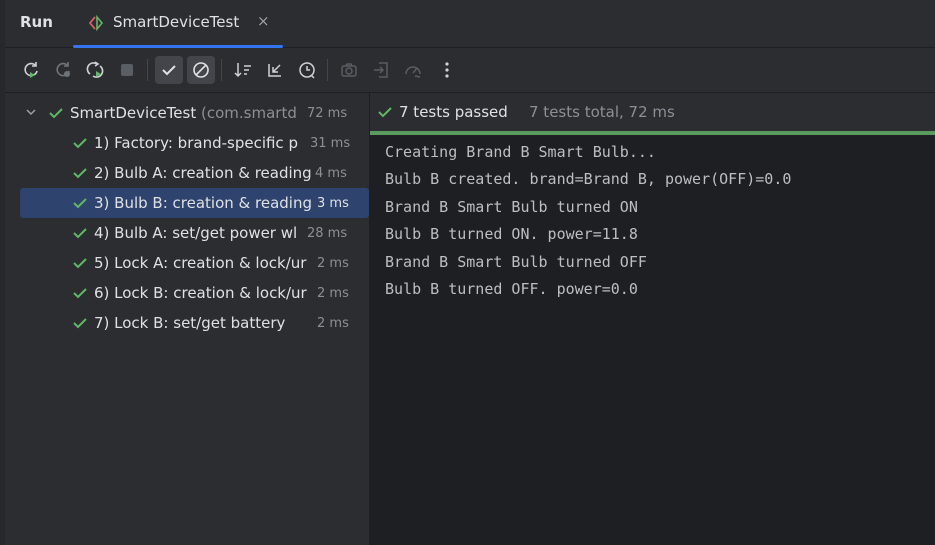 The width and height of the screenshot is (935, 545). What do you see at coordinates (63, 70) in the screenshot?
I see `rerun-failed-icon` at bounding box center [63, 70].